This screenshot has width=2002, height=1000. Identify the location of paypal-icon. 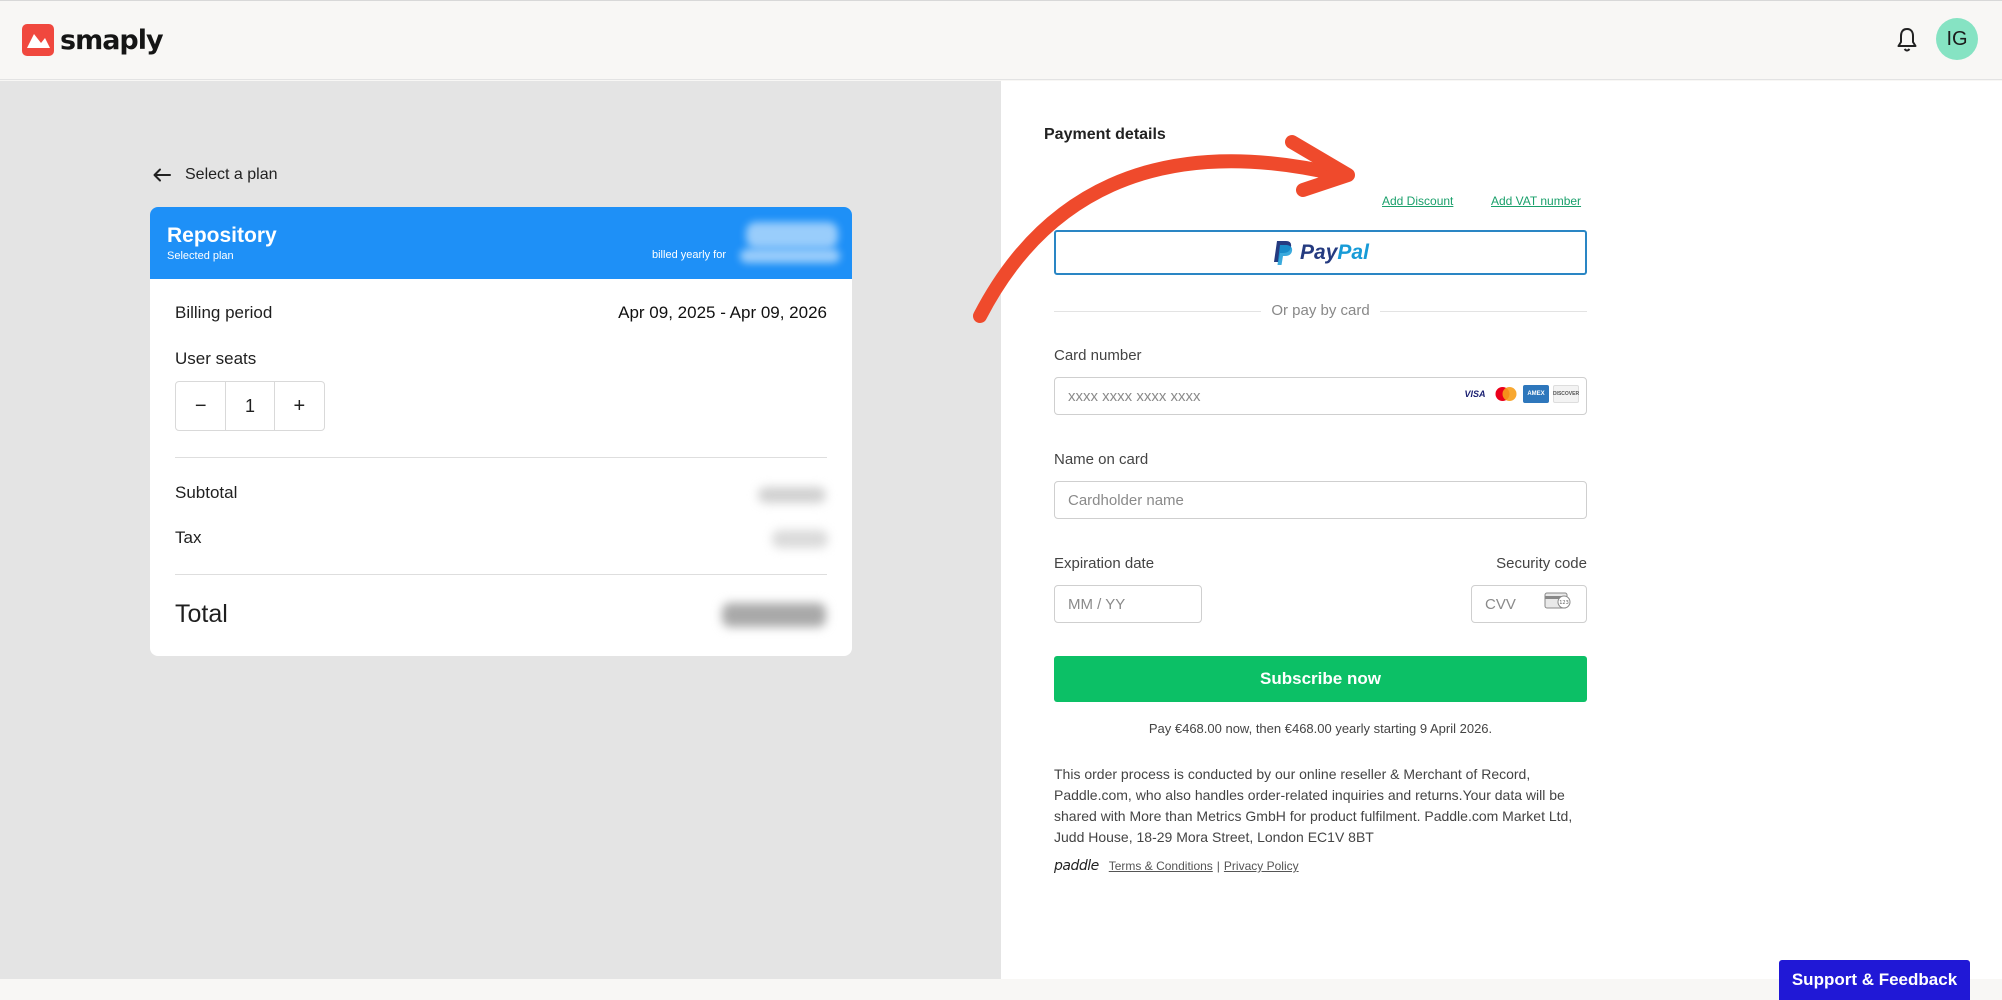
(1283, 252).